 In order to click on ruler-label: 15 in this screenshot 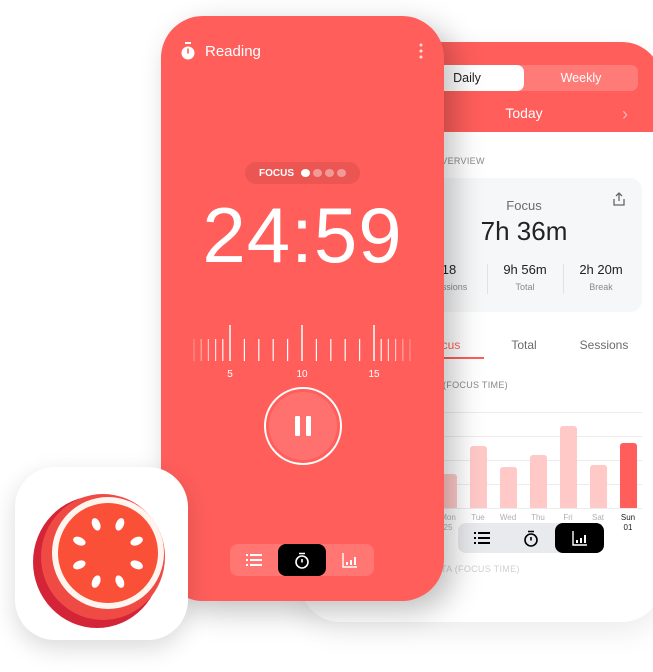, I will do `click(374, 374)`.